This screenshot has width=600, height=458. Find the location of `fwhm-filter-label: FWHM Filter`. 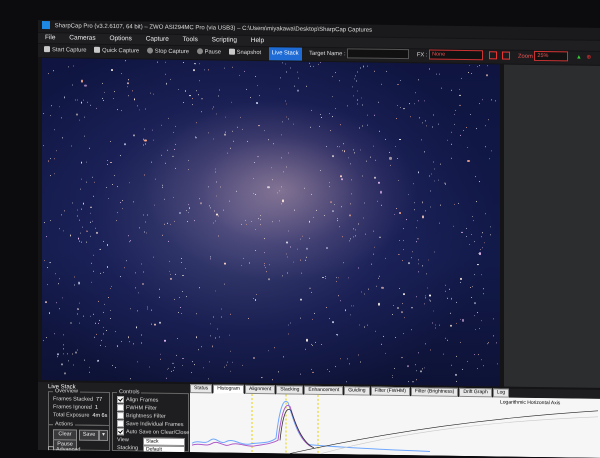

fwhm-filter-label: FWHM Filter is located at coordinates (141, 408).